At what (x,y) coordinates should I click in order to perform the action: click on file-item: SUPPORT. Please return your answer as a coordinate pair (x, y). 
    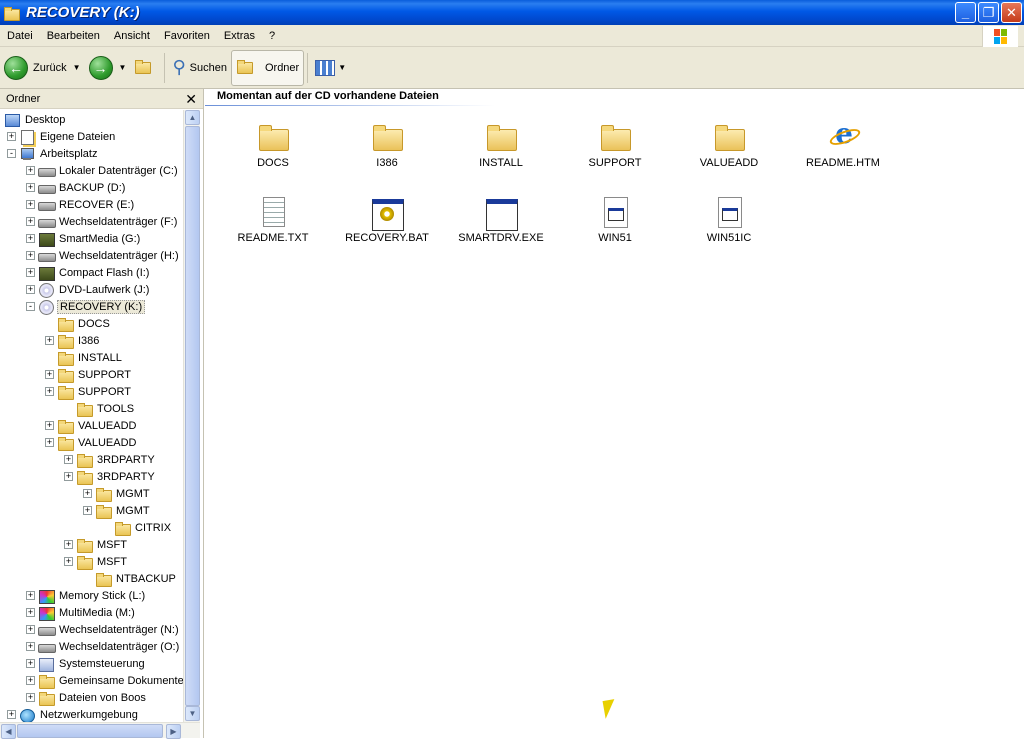
    Looking at the image, I should click on (615, 145).